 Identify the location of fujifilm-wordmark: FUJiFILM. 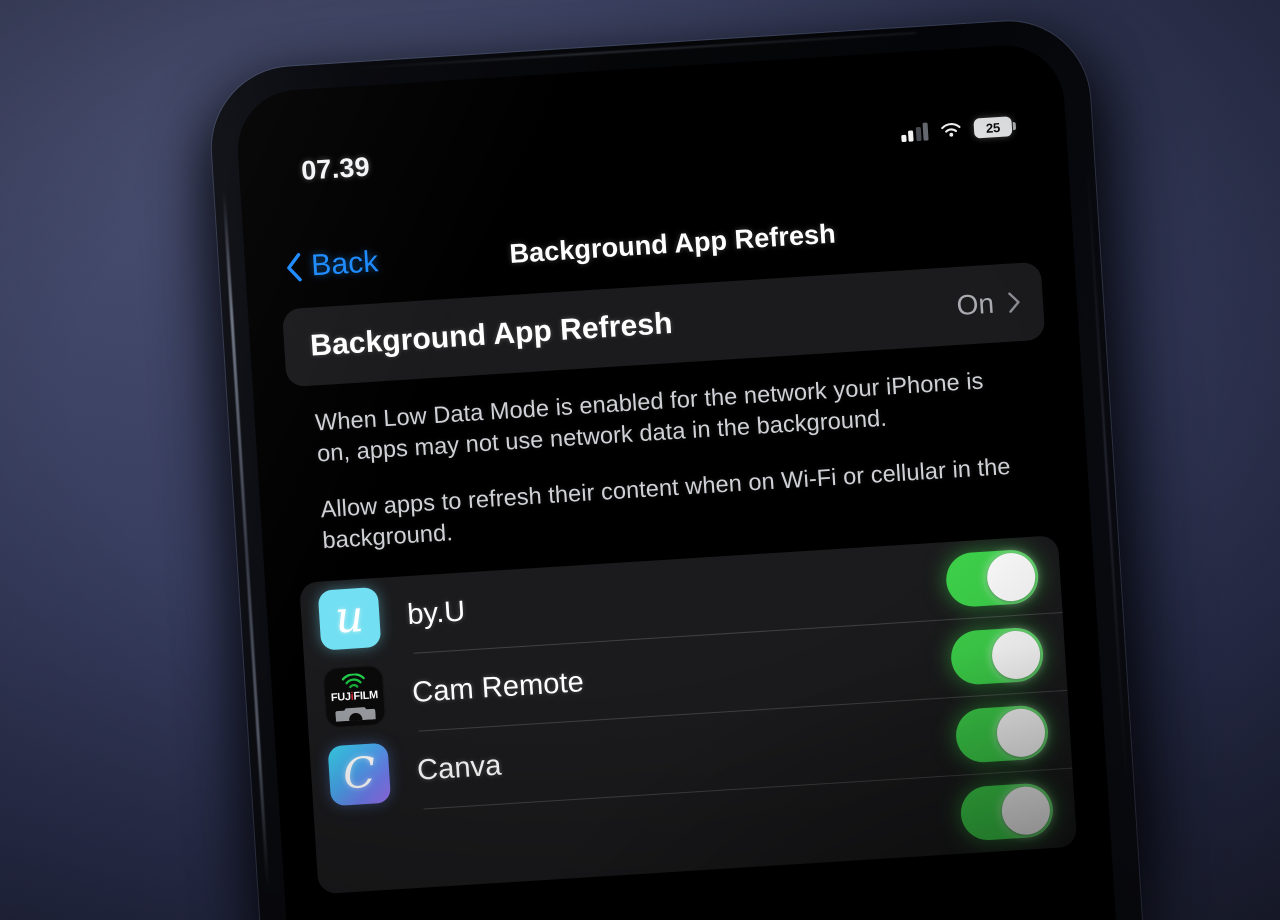
(354, 696).